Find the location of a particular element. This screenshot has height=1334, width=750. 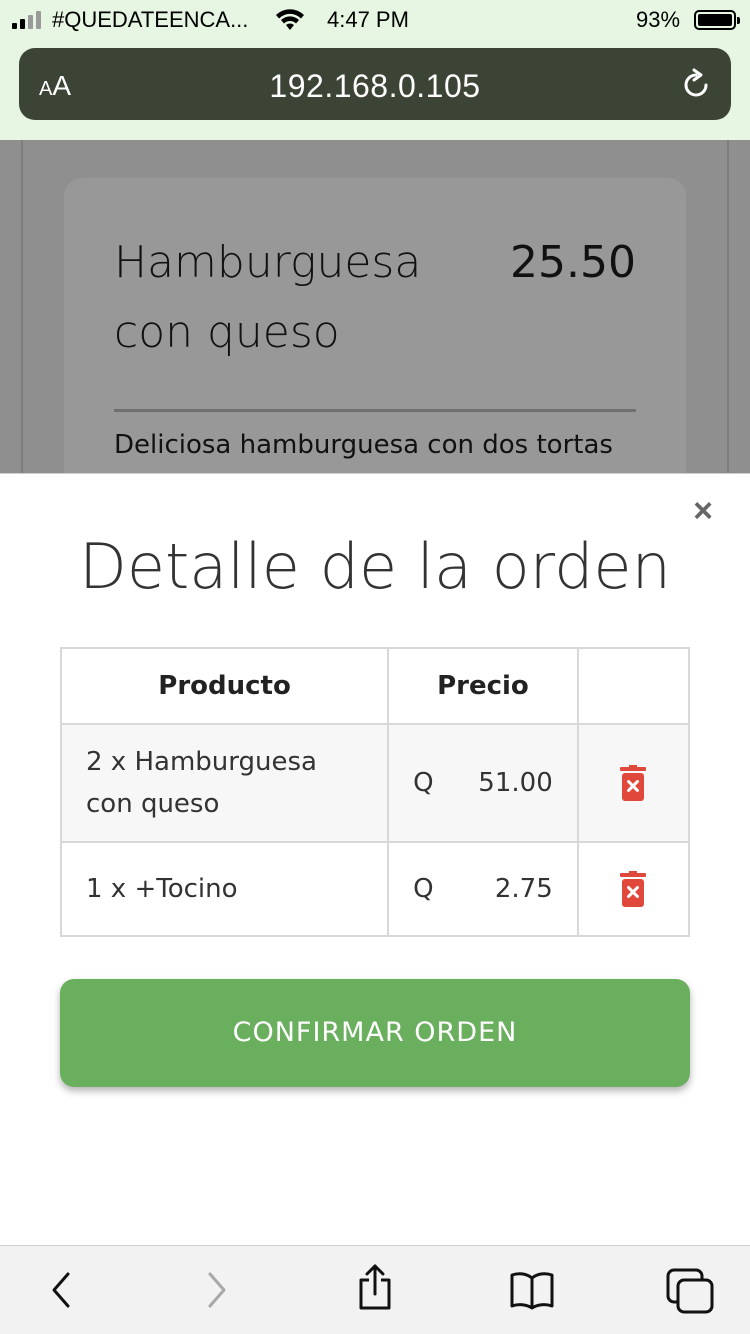

close-icon: × is located at coordinates (703, 511).